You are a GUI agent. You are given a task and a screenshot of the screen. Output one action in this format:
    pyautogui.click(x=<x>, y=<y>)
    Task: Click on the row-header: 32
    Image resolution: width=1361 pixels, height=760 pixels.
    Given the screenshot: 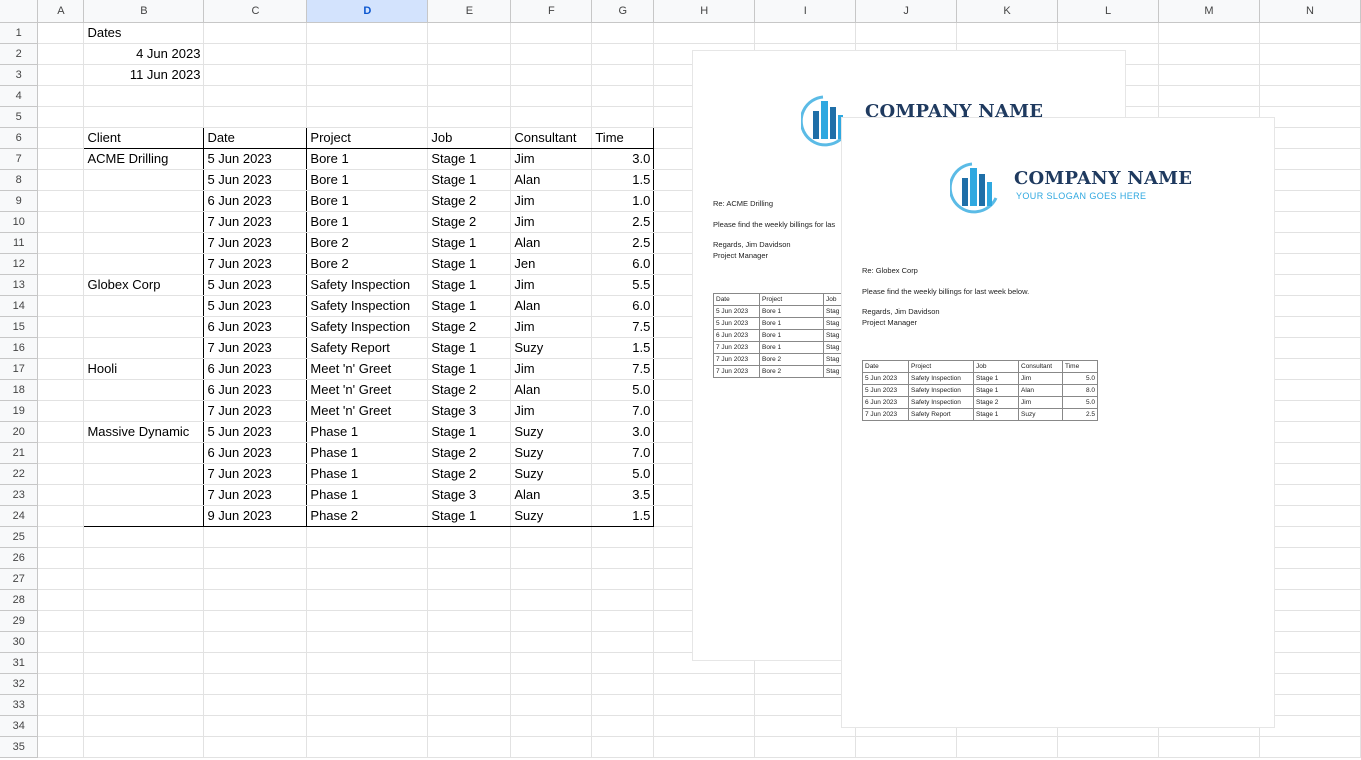 What is the action you would take?
    pyautogui.click(x=19, y=684)
    